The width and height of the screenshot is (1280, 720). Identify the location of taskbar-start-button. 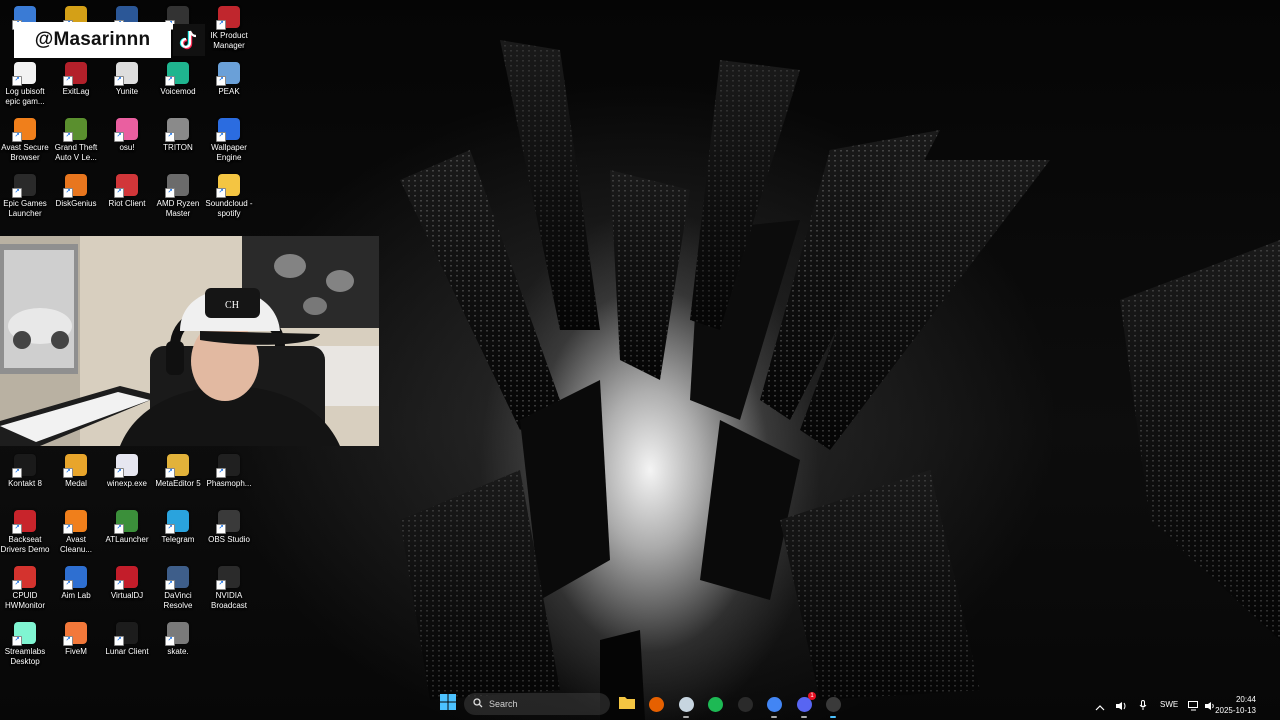
(448, 704).